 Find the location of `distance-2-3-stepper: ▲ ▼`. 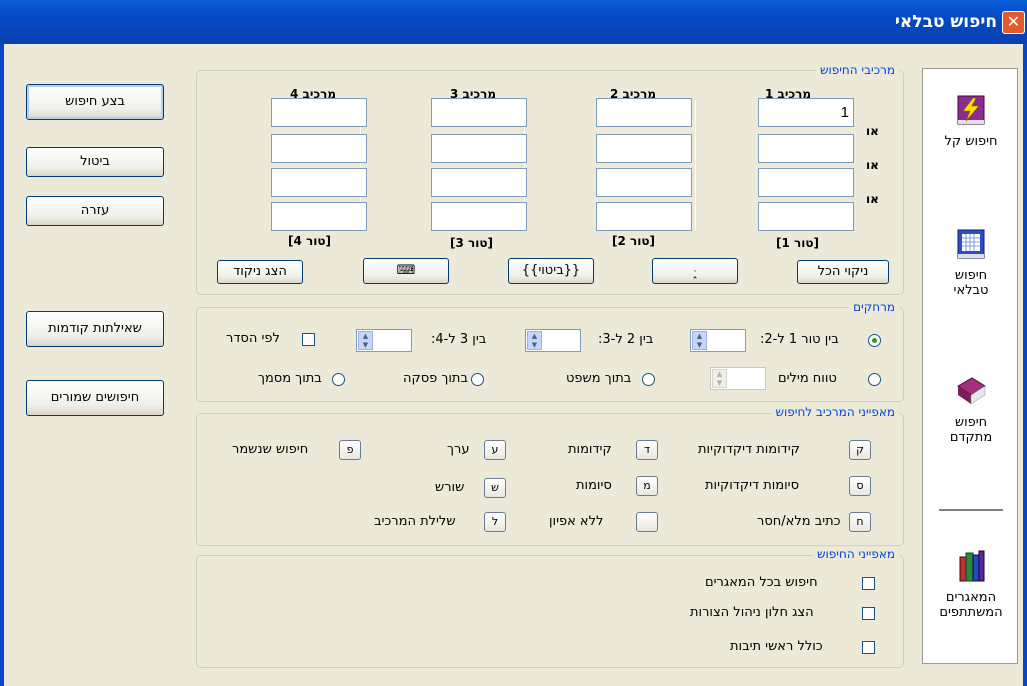

distance-2-3-stepper: ▲ ▼ is located at coordinates (553, 340).